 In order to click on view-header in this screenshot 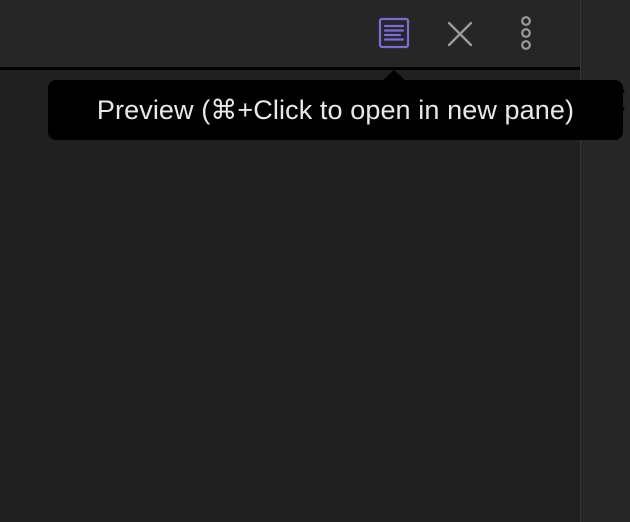, I will do `click(290, 34)`.